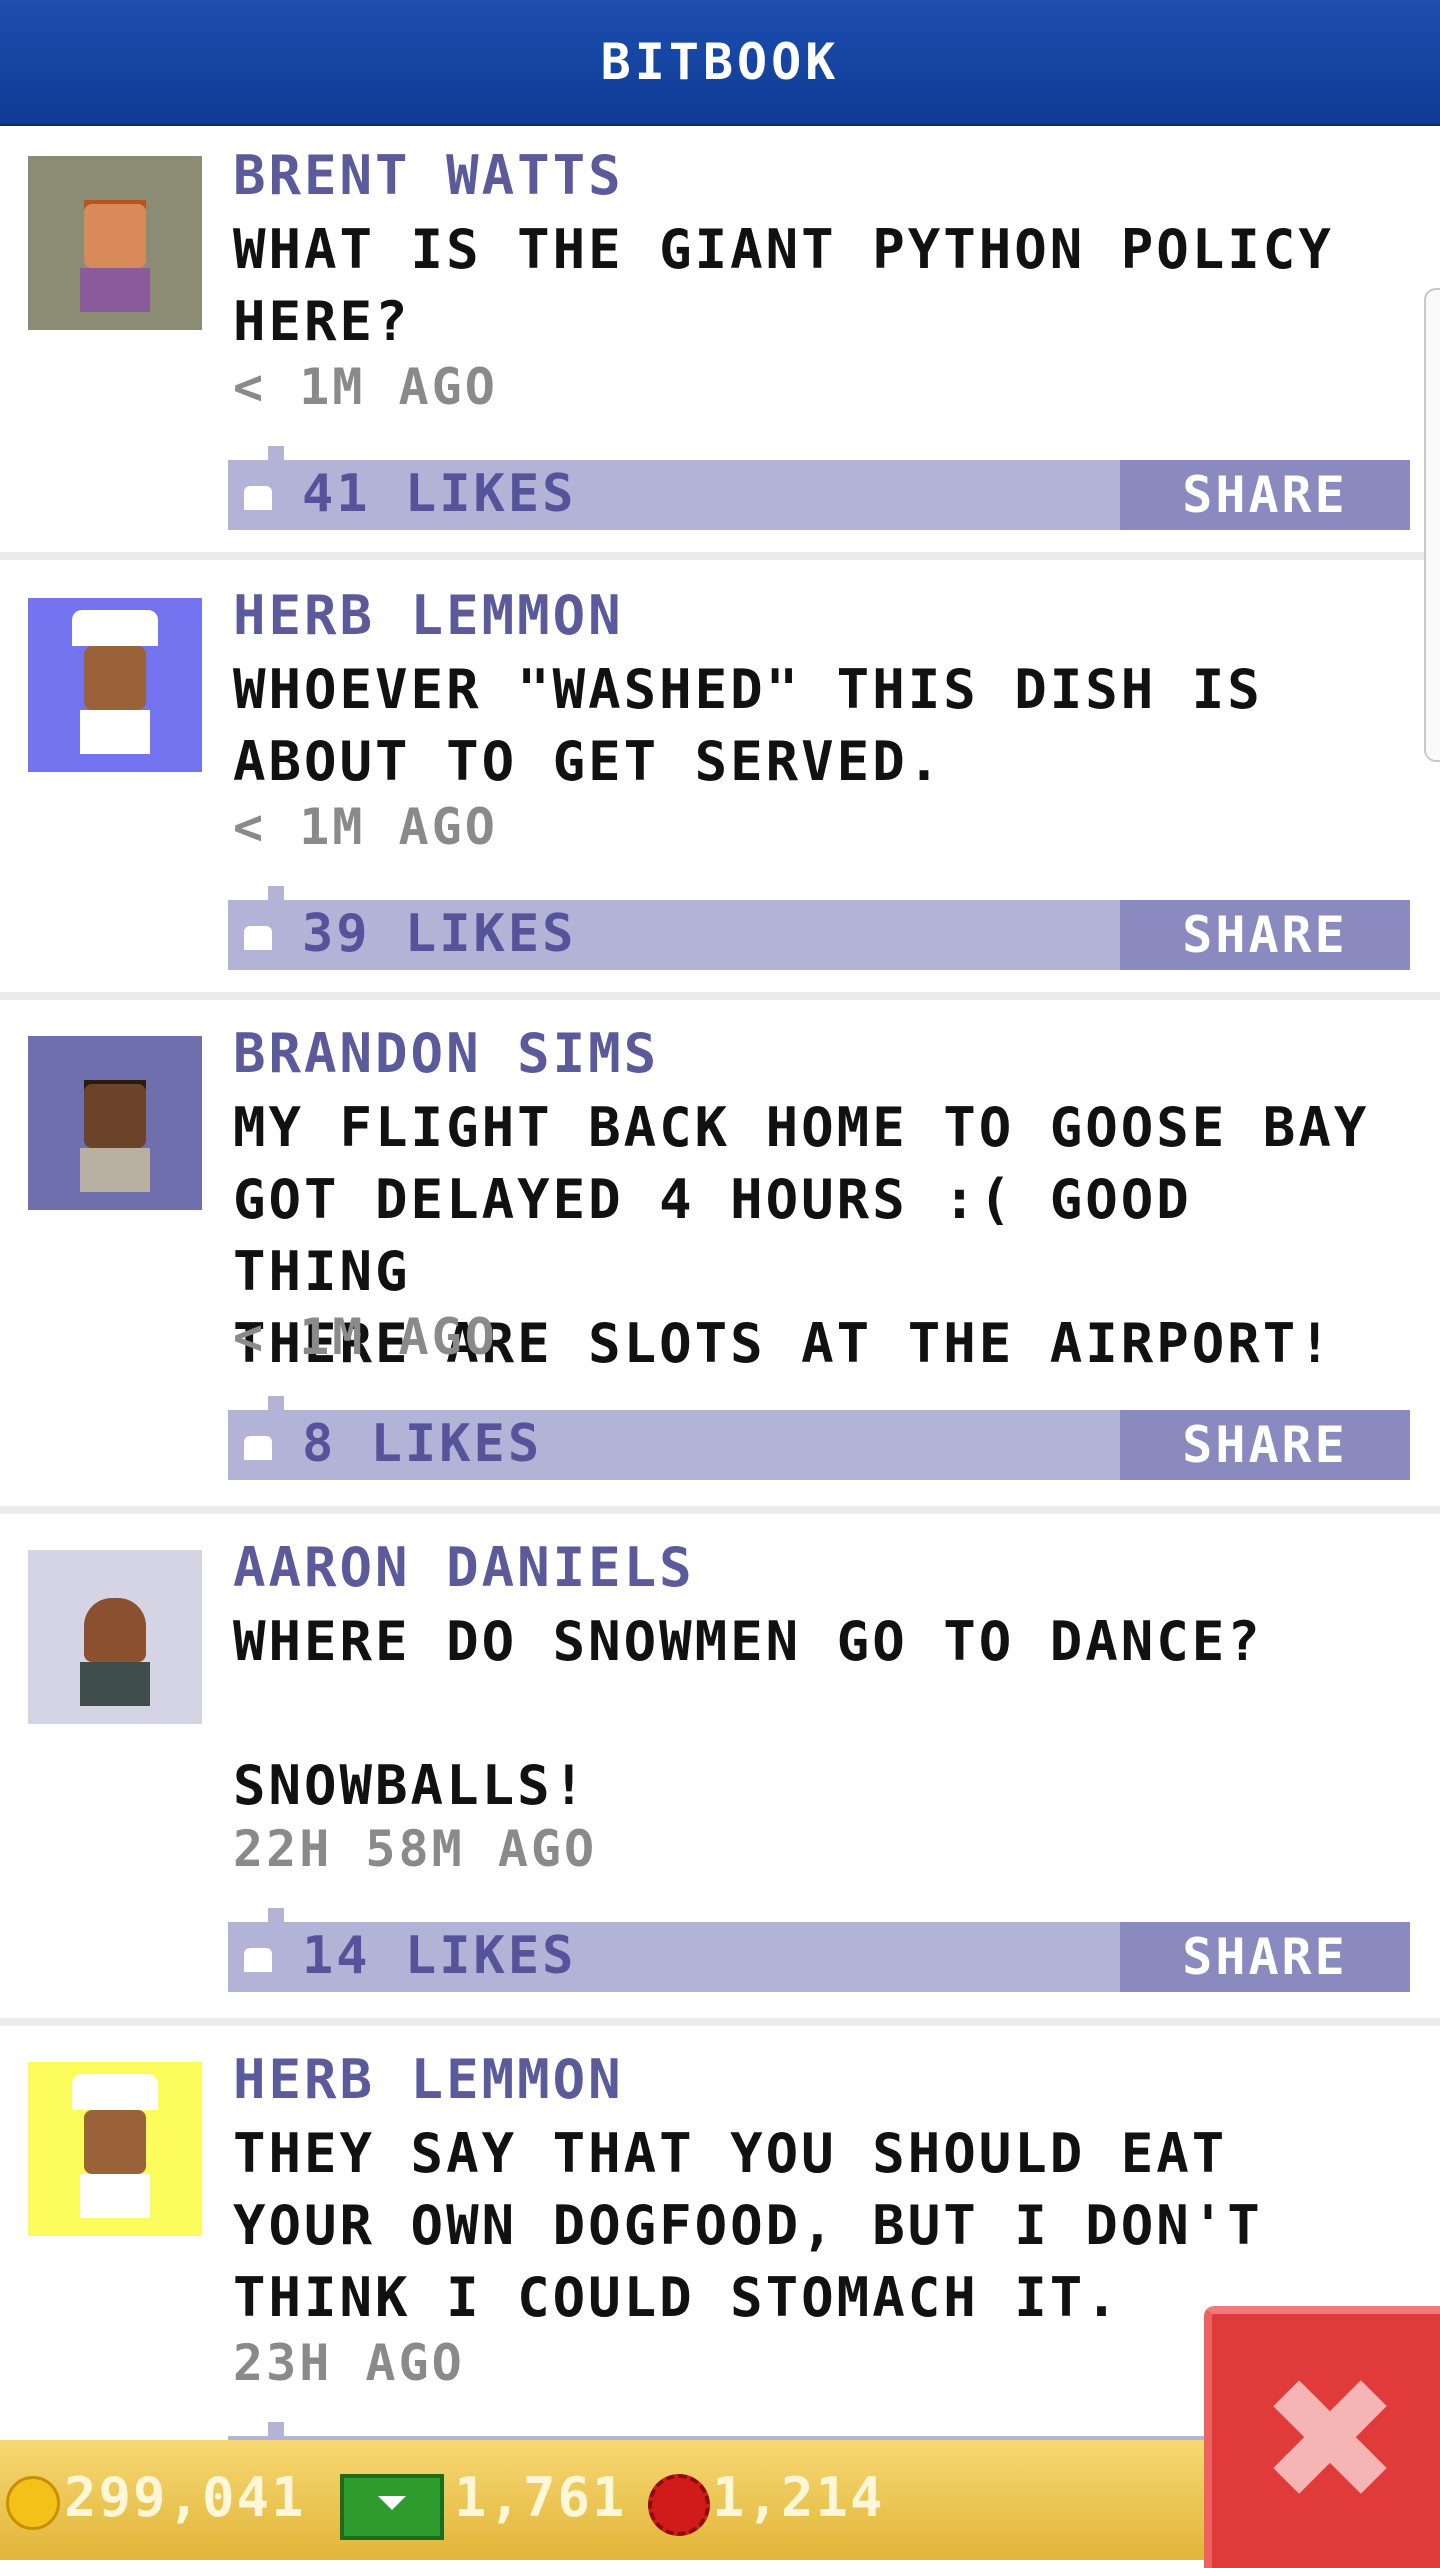 This screenshot has width=1440, height=2568. What do you see at coordinates (1432, 525) in the screenshot?
I see `scrollbar-handle` at bounding box center [1432, 525].